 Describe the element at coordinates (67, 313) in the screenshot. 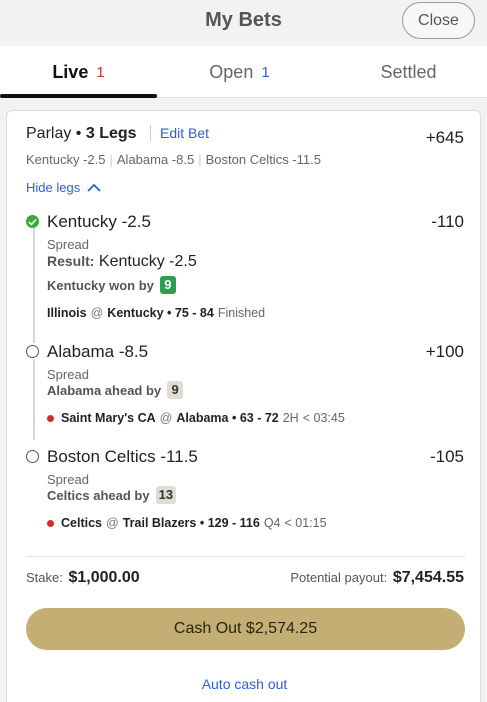

I see `leg-1-away-team: Illinois` at that location.